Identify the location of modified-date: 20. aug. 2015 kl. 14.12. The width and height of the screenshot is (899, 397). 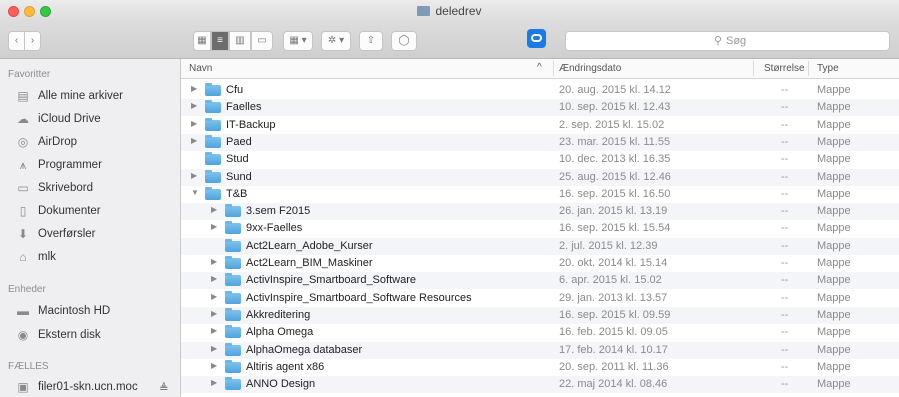
(615, 90).